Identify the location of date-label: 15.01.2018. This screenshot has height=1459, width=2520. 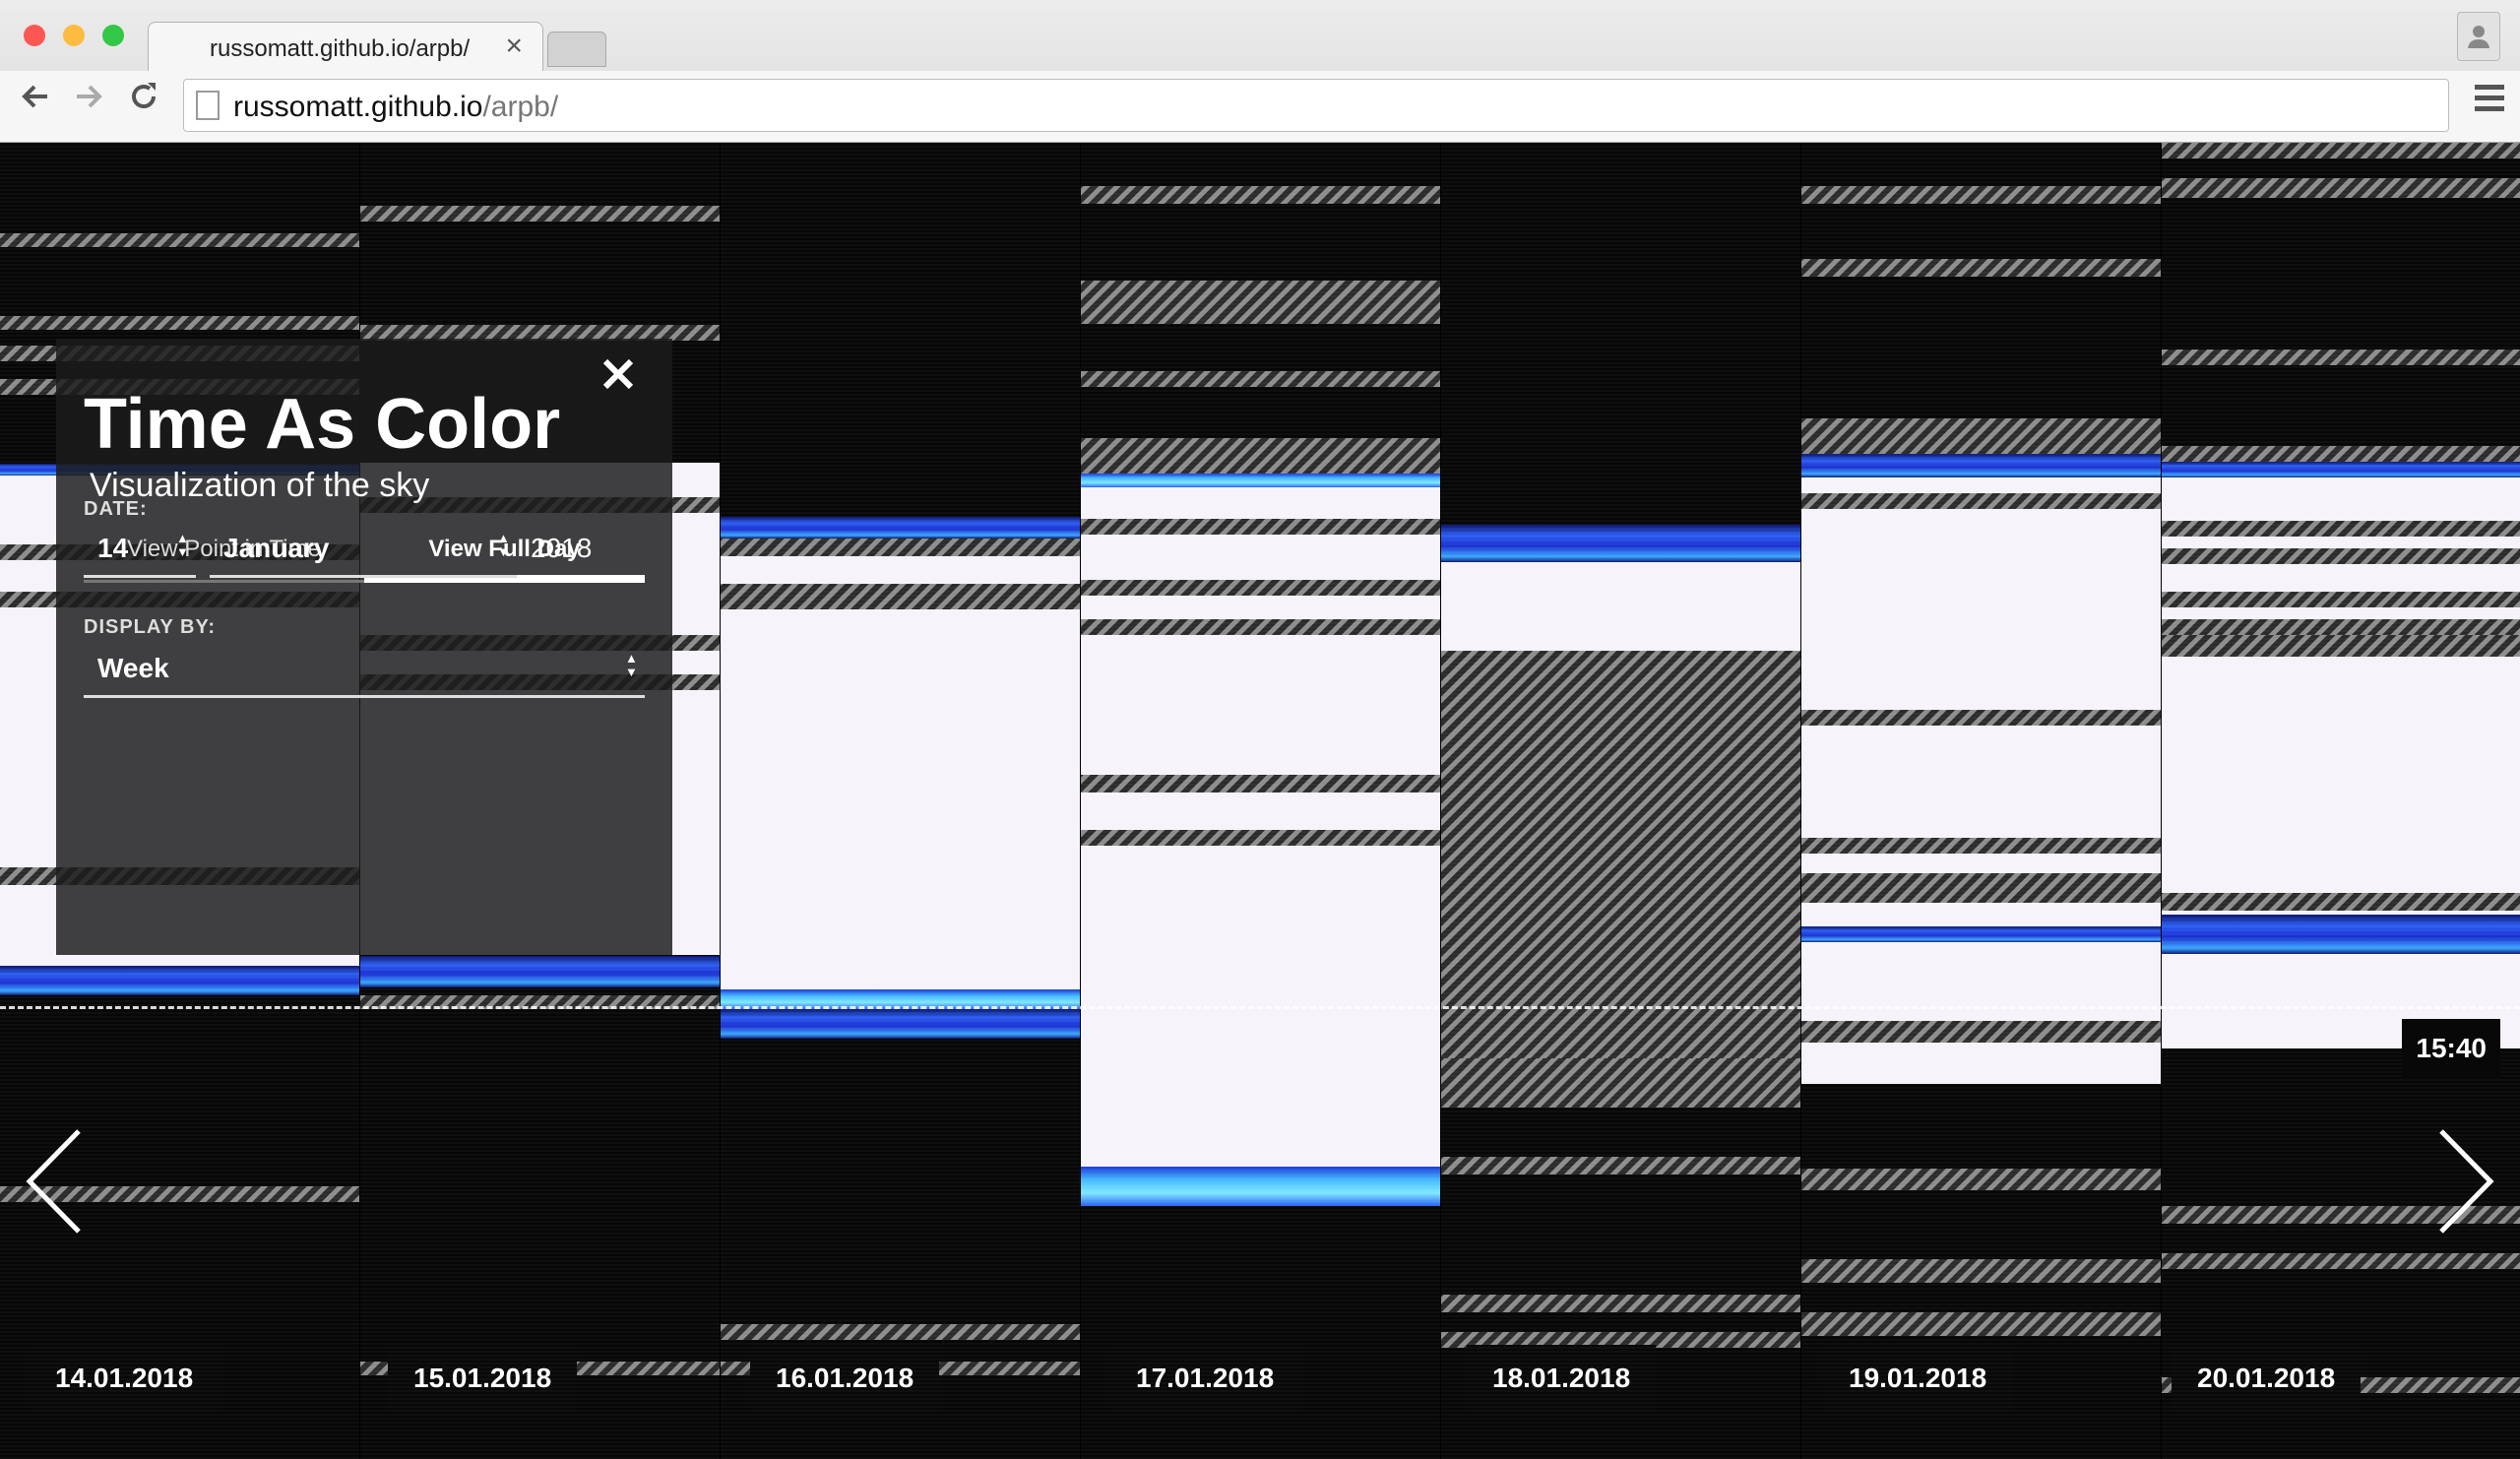
(483, 1378).